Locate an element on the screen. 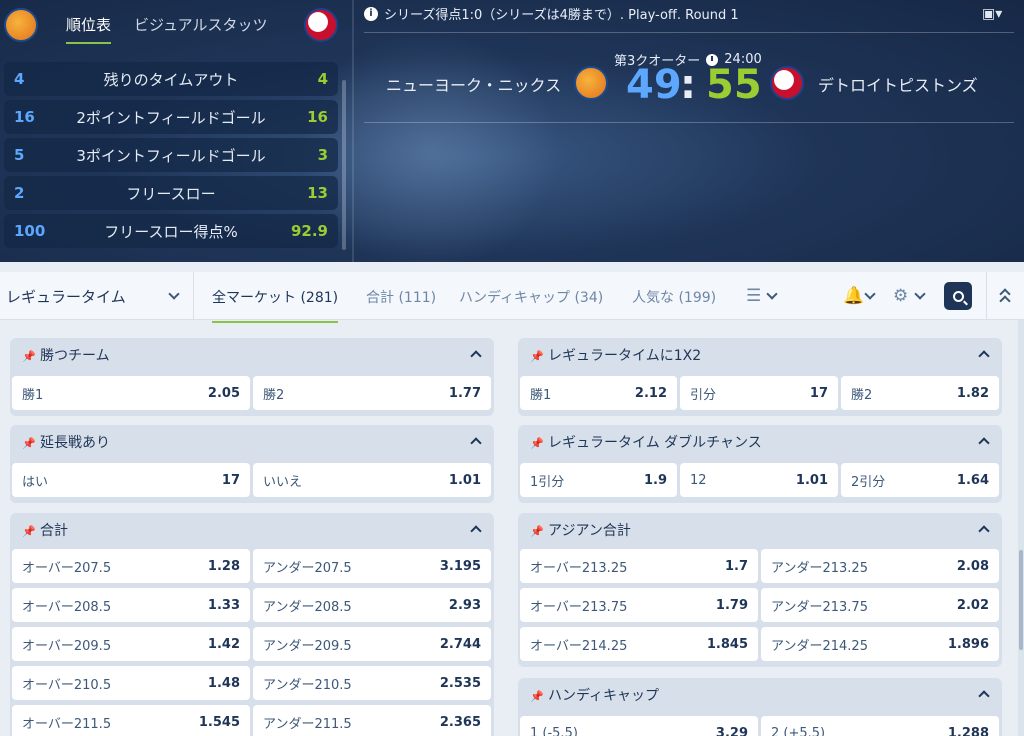  market-header: 📌 ハンディキャップ is located at coordinates (760, 695).